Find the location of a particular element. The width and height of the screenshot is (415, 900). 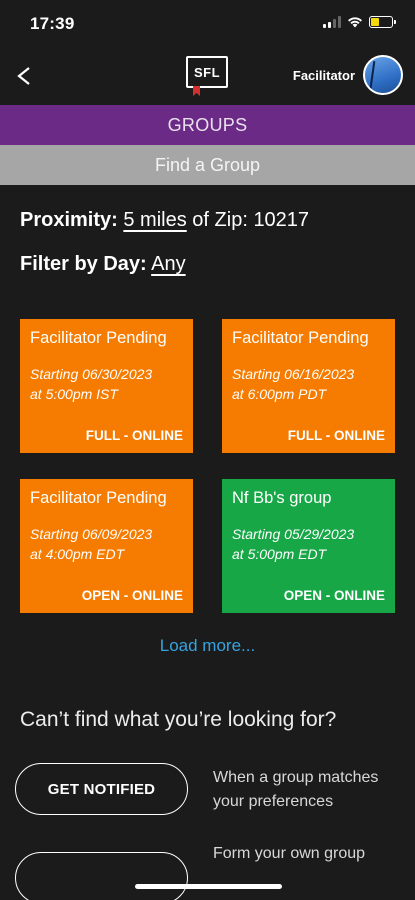

find-group-title: Find a Group is located at coordinates (207, 164).